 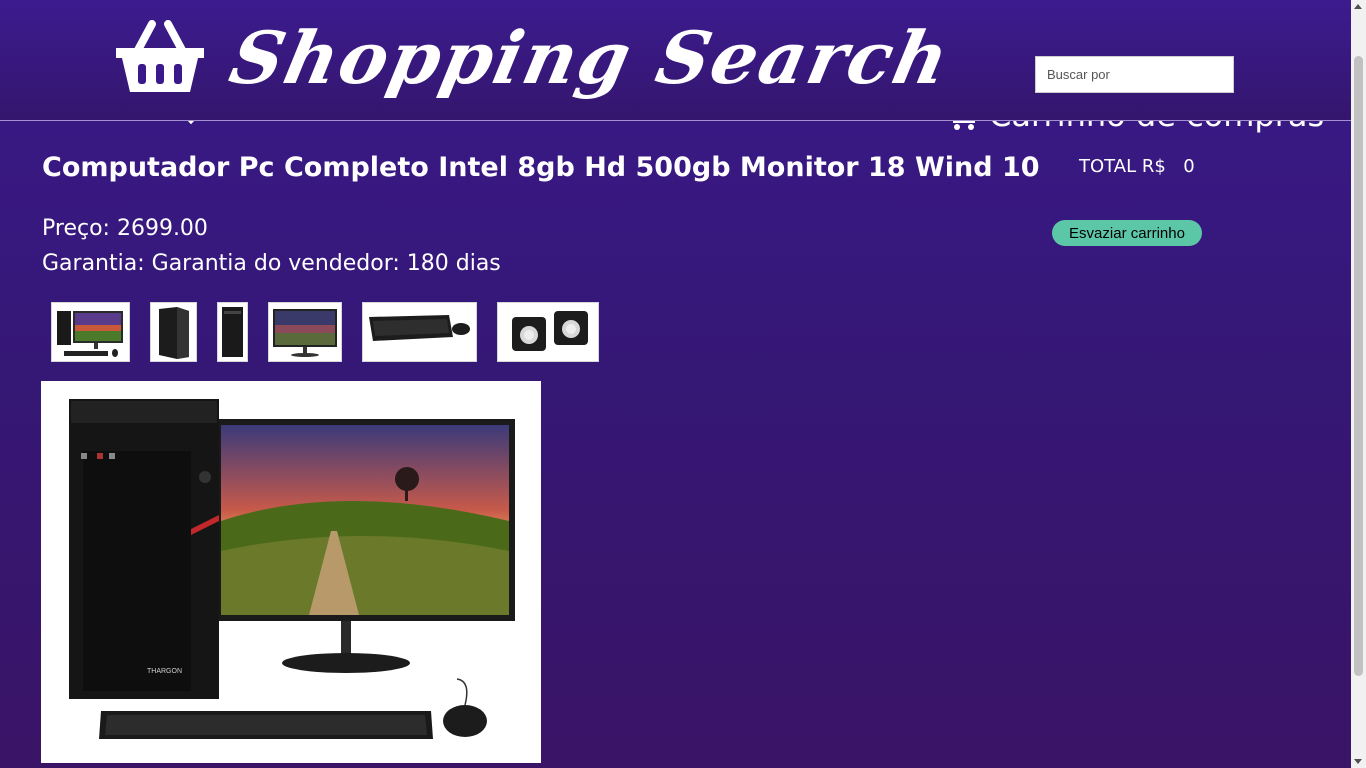 What do you see at coordinates (162, 228) in the screenshot?
I see `price-value: 2699.00` at bounding box center [162, 228].